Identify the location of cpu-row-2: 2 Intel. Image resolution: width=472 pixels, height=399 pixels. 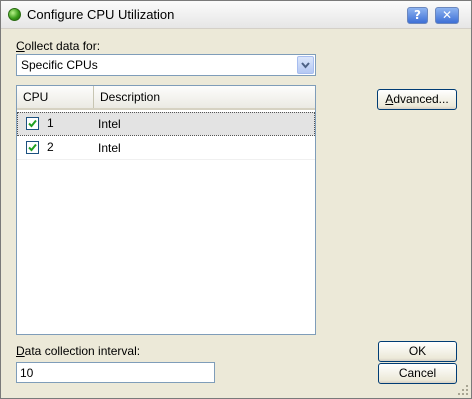
(166, 148).